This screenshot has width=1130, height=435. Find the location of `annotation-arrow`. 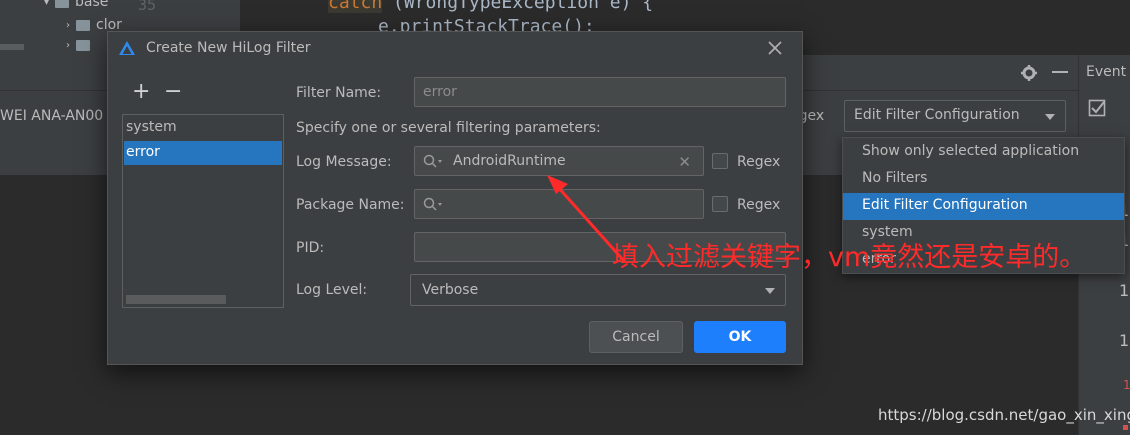

annotation-arrow is located at coordinates (587, 219).